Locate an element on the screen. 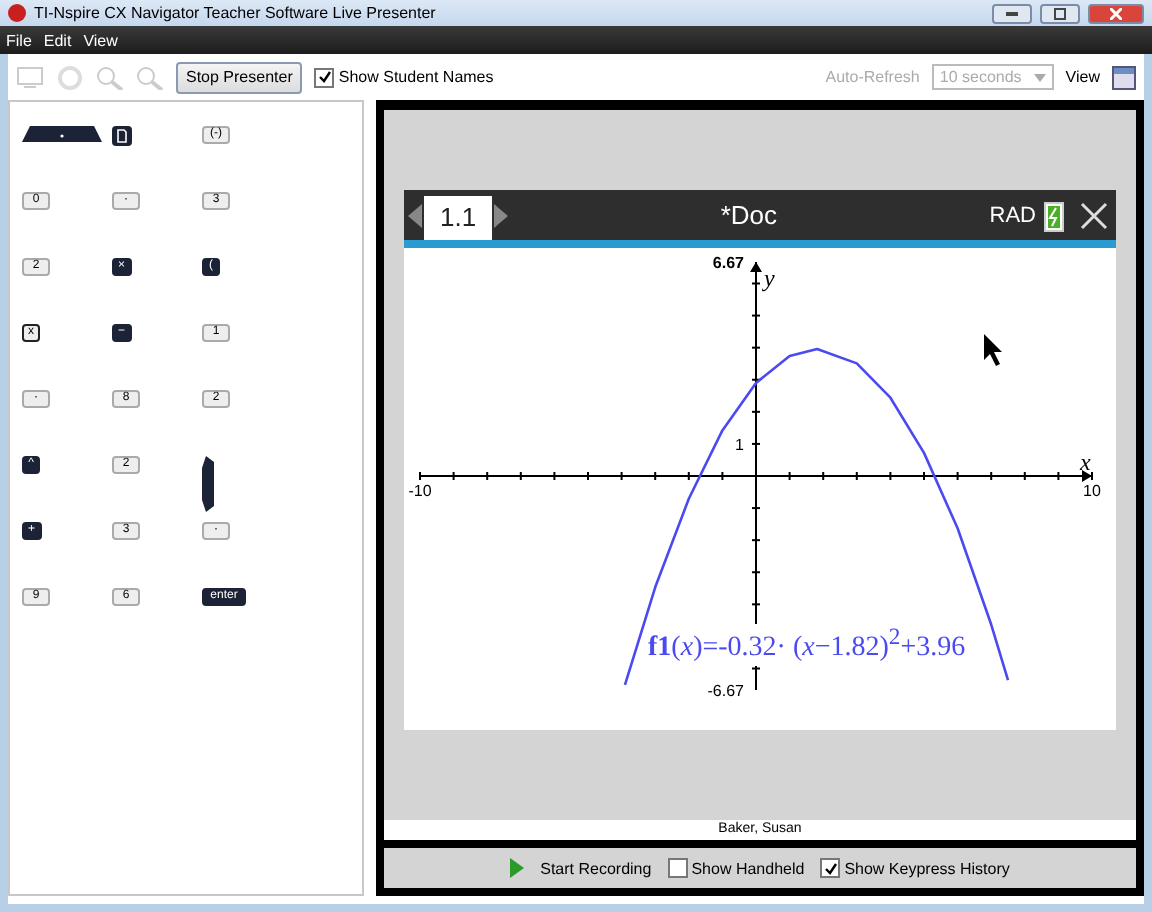 Image resolution: width=1152 pixels, height=912 pixels. menu-item: View is located at coordinates (100, 40).